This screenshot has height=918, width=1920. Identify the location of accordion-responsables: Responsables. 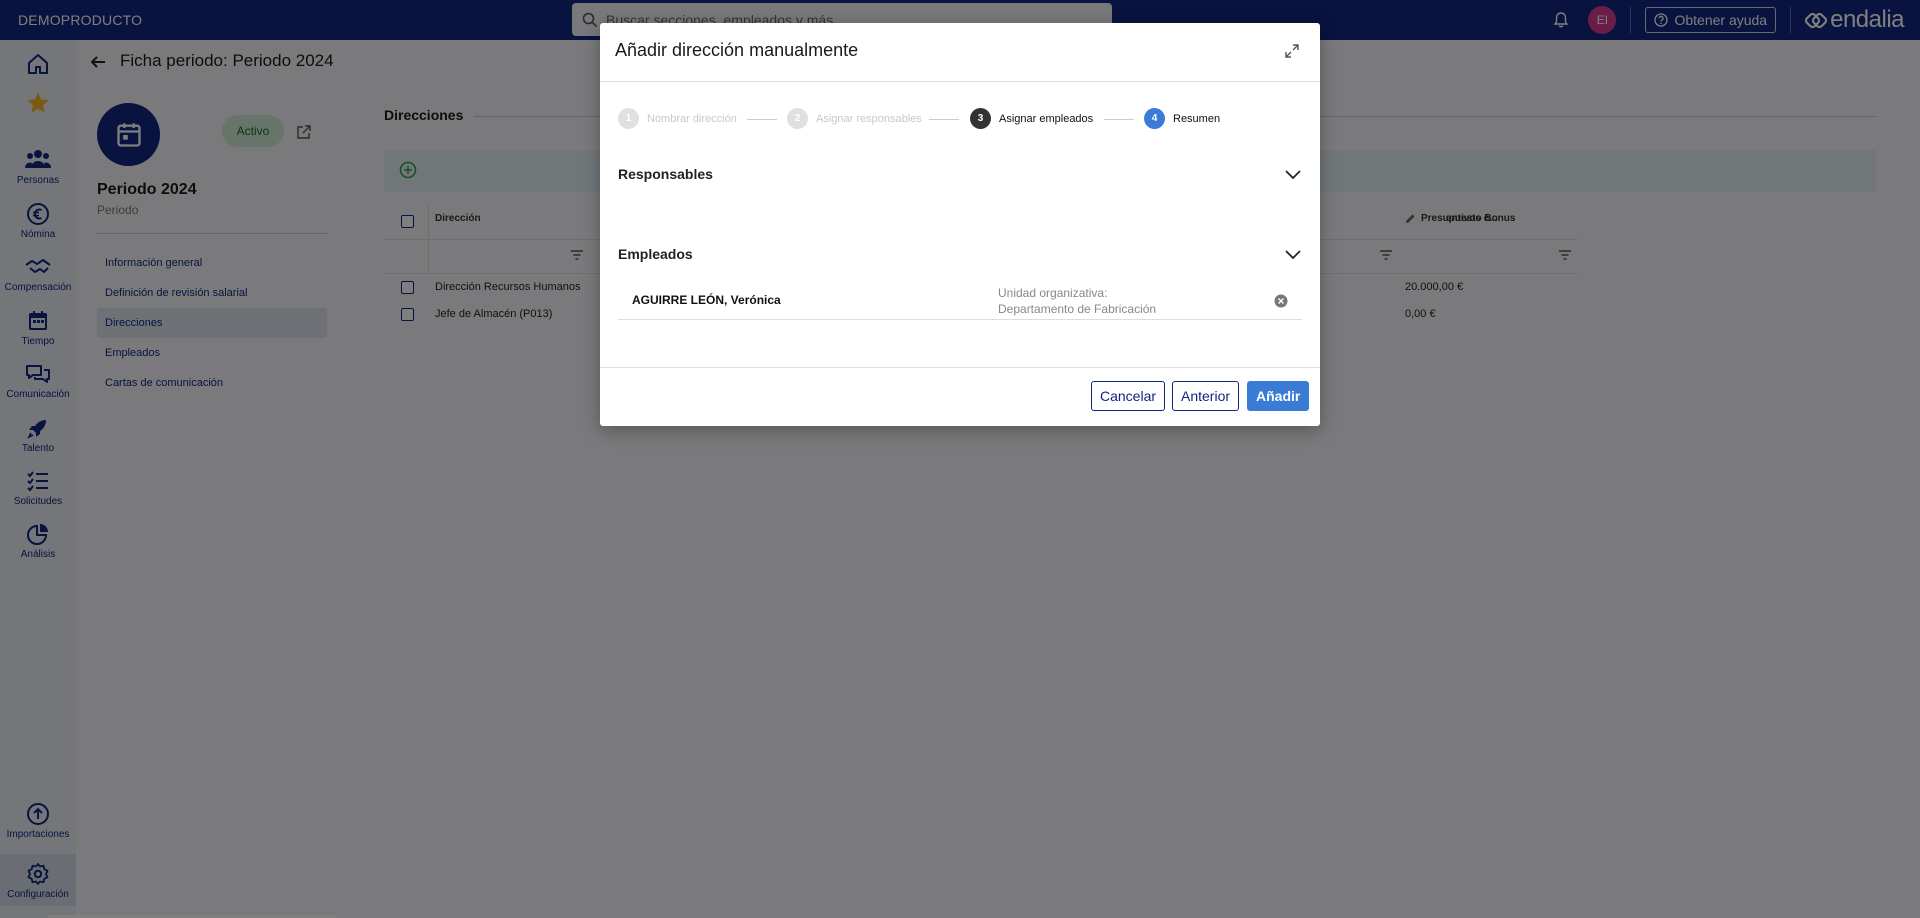
(960, 174).